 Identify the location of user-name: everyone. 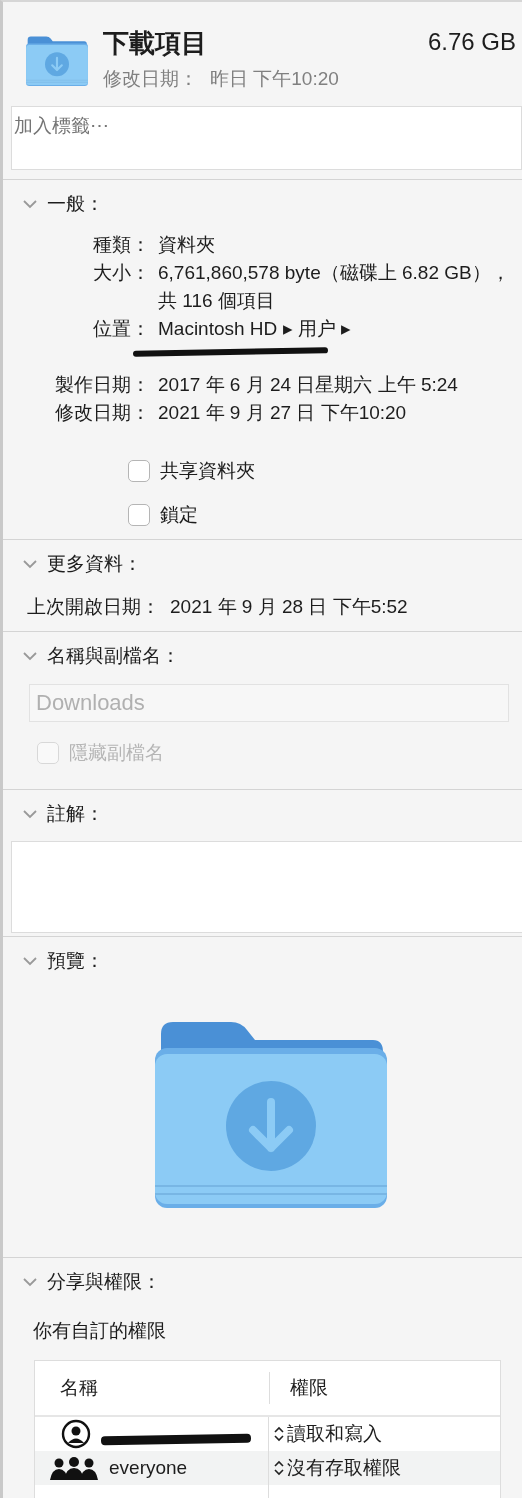
(148, 1467).